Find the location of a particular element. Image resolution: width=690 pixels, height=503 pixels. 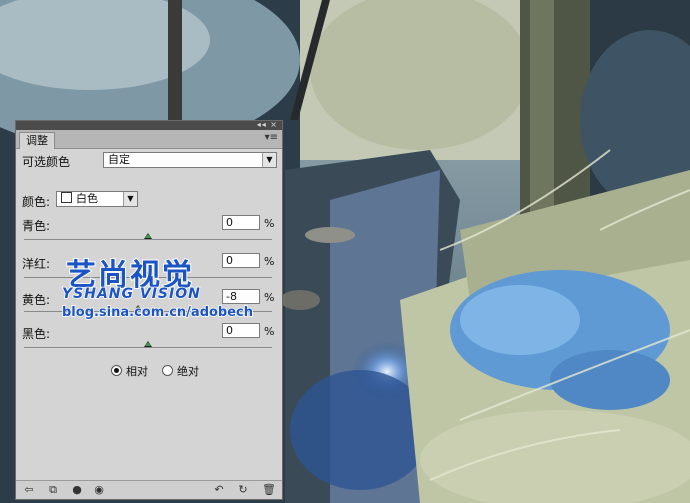

unit-cyan: % is located at coordinates (269, 223).